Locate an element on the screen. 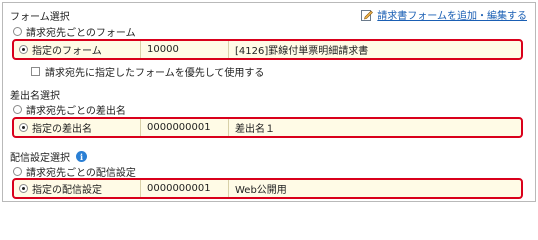 The image size is (538, 240). sender-specified-label: 指定の差出名 is located at coordinates (62, 129).